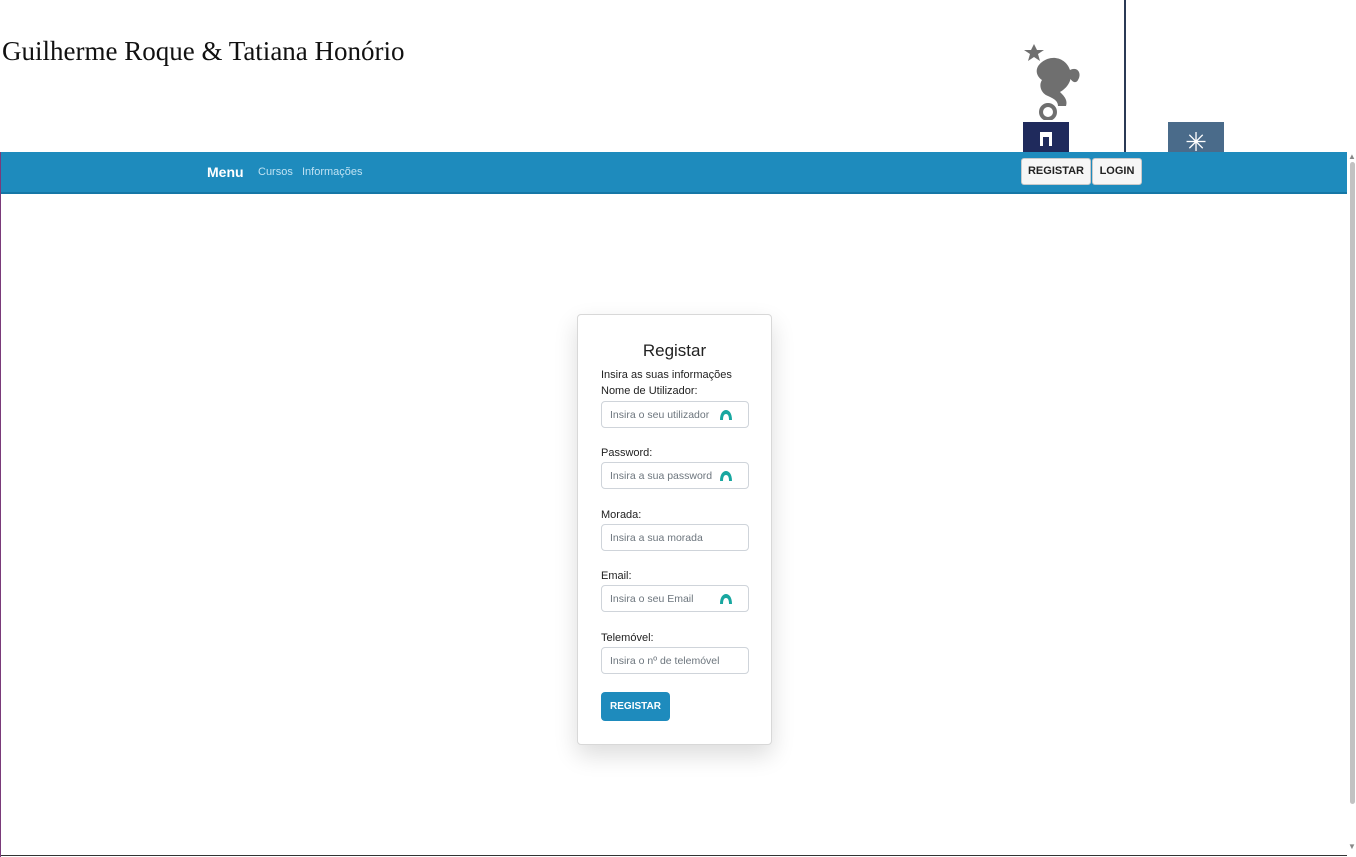  I want to click on email-input: Insira o seu Email, so click(675, 598).